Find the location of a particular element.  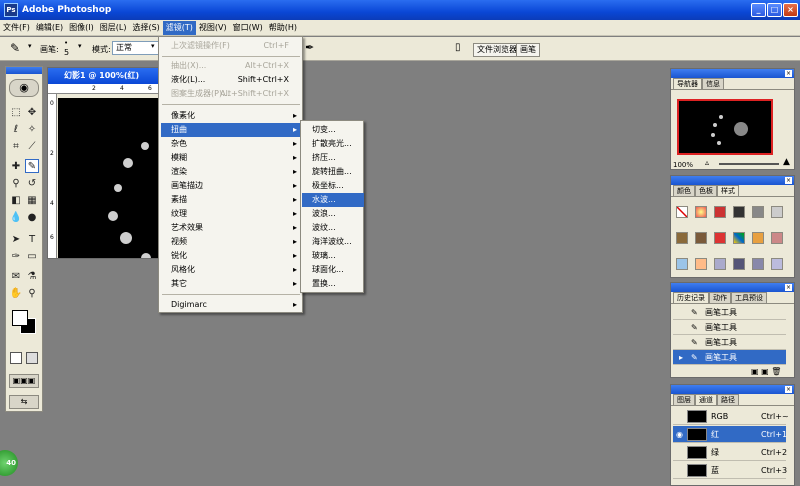

airbrush-icon: ✒ is located at coordinates (309, 47).